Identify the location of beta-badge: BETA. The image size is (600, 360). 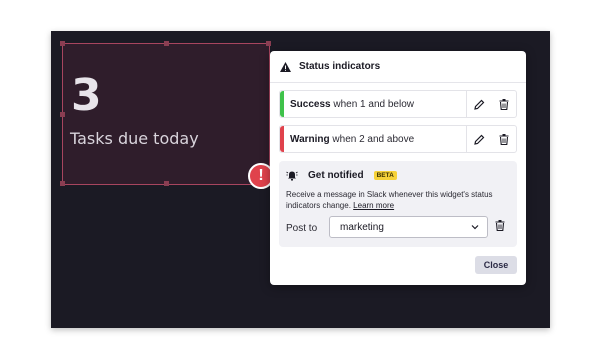
(385, 175).